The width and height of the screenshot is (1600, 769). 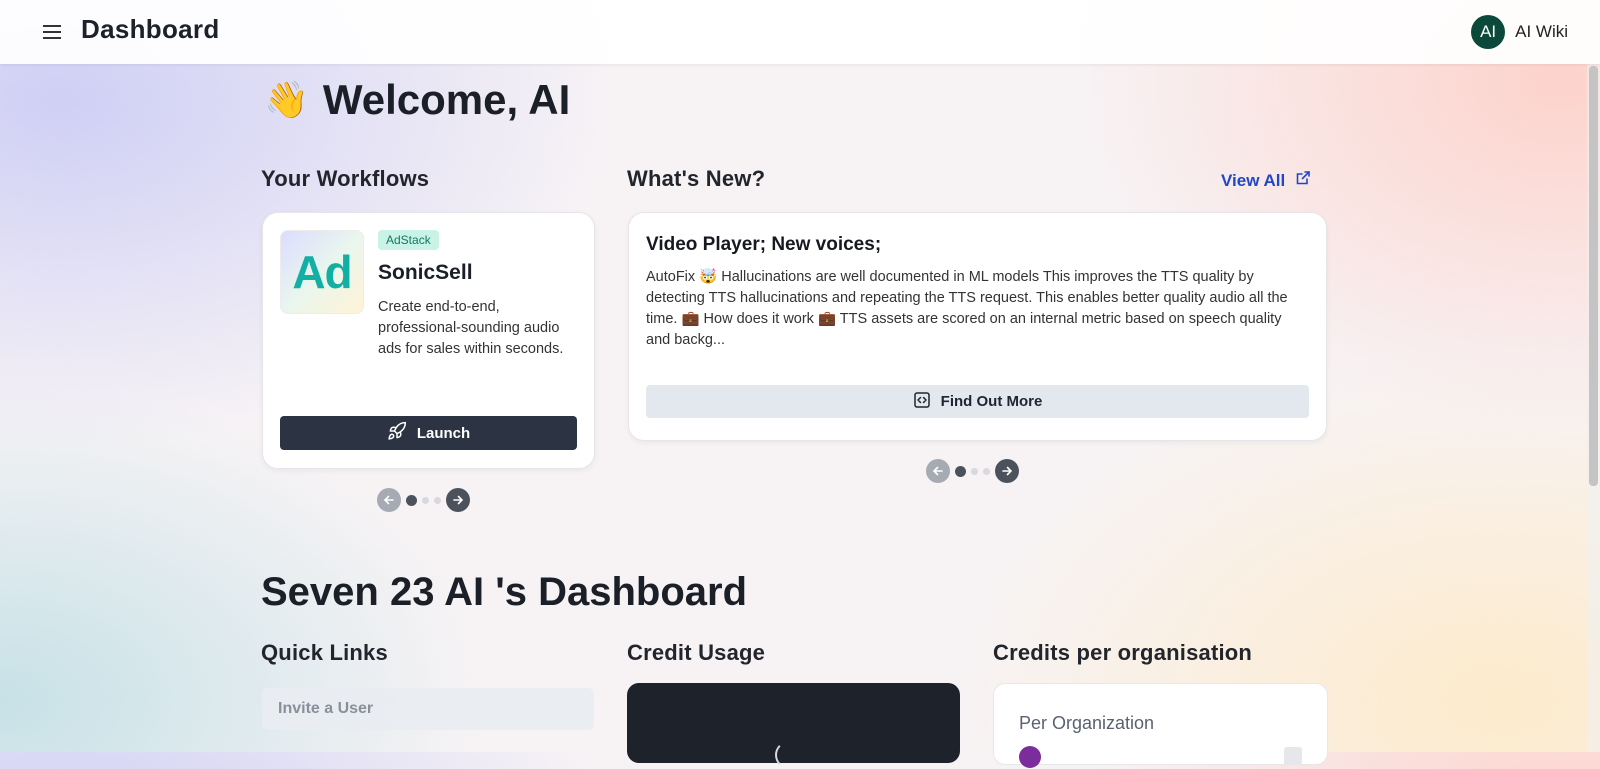 I want to click on org-action-icon, so click(x=1293, y=756).